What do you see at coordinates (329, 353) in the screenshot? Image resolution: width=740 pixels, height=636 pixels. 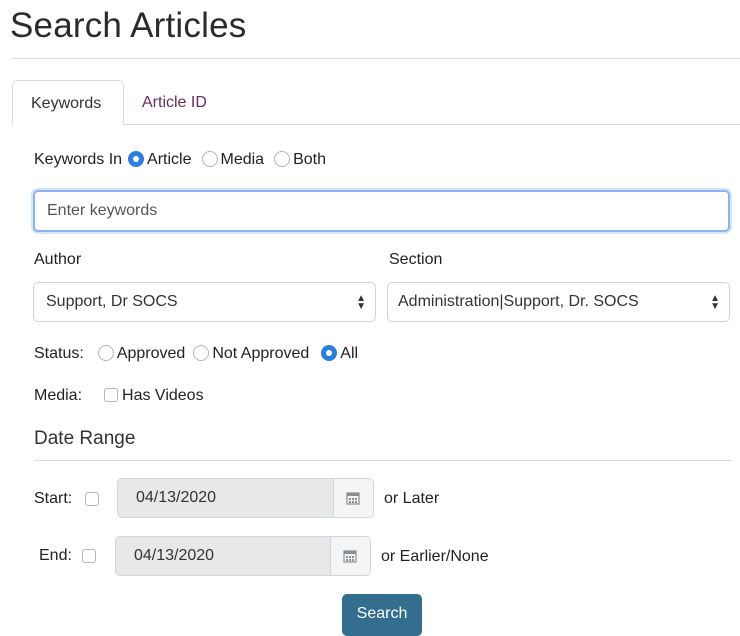 I see `radio-all` at bounding box center [329, 353].